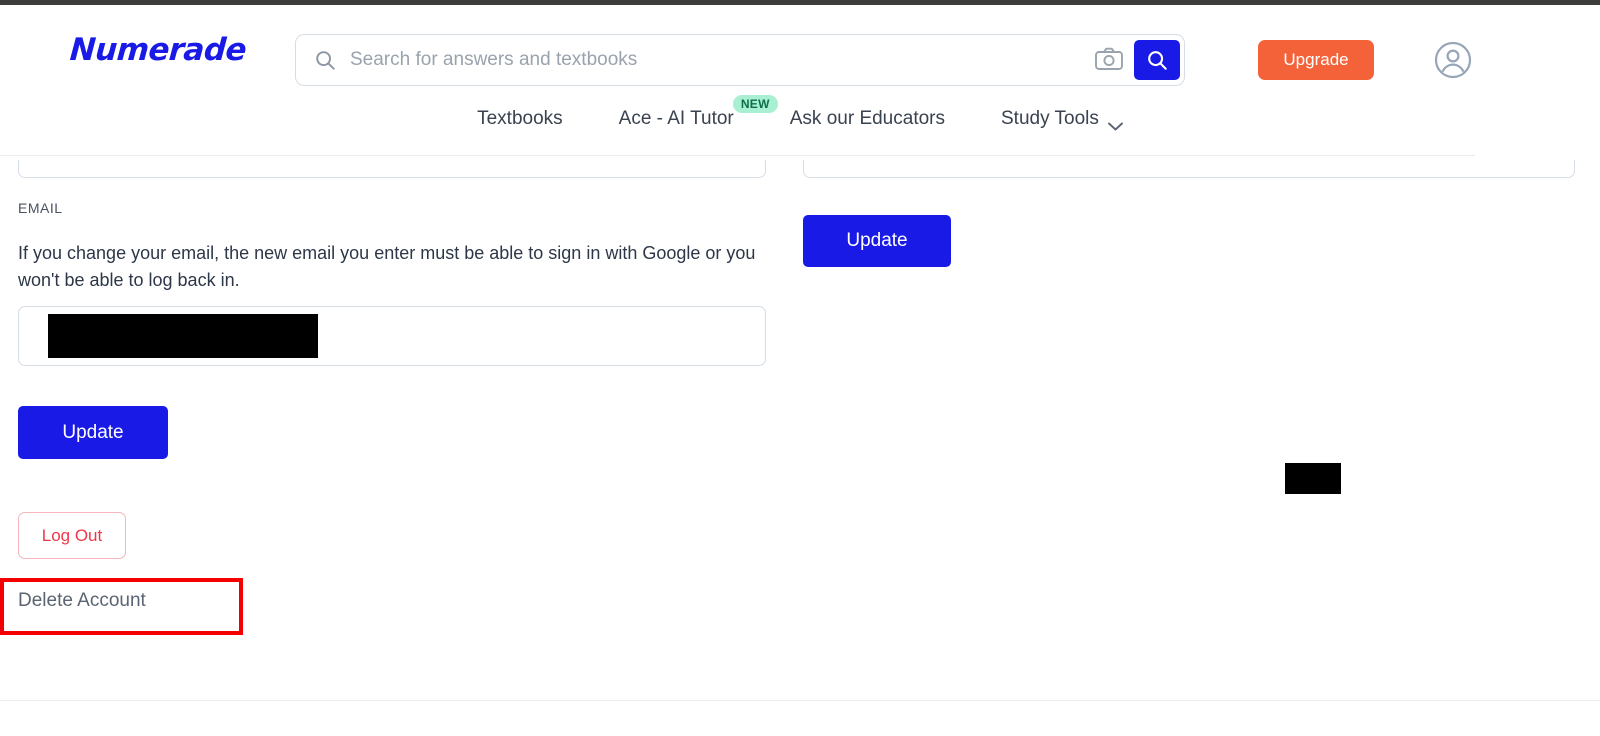 The width and height of the screenshot is (1600, 736). What do you see at coordinates (1453, 60) in the screenshot?
I see `account-circle-icon` at bounding box center [1453, 60].